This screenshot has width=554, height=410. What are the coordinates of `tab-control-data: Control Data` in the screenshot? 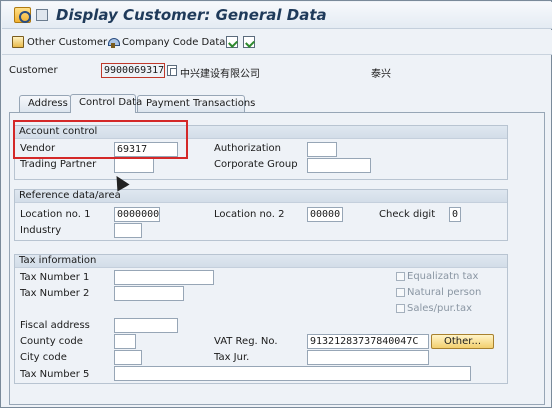 It's located at (106, 103).